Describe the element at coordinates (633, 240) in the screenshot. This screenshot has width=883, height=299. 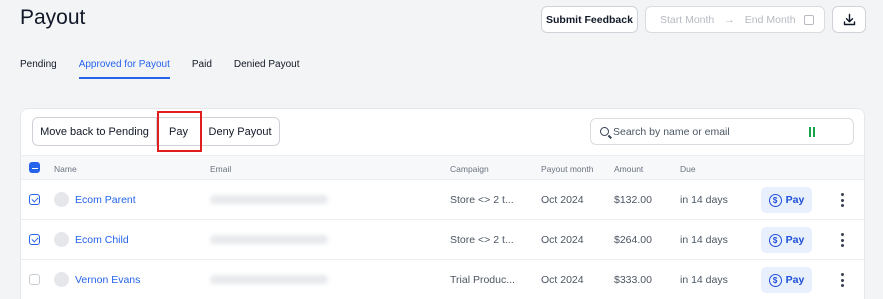
I see `row-amount: $264.00` at that location.